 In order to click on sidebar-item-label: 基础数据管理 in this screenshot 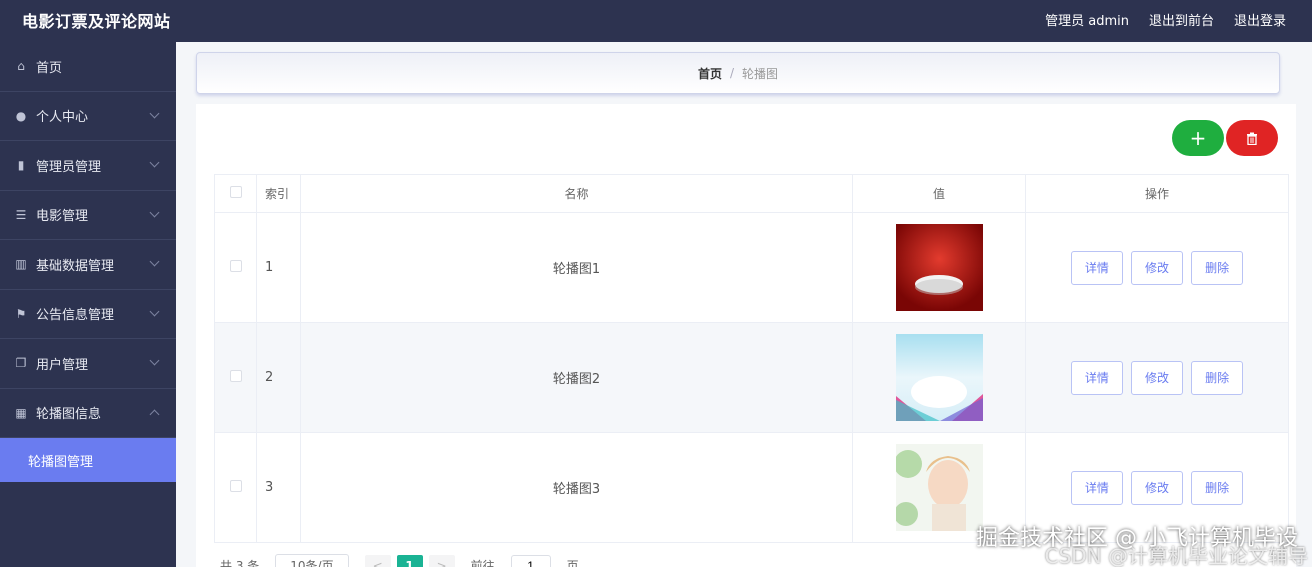, I will do `click(75, 266)`.